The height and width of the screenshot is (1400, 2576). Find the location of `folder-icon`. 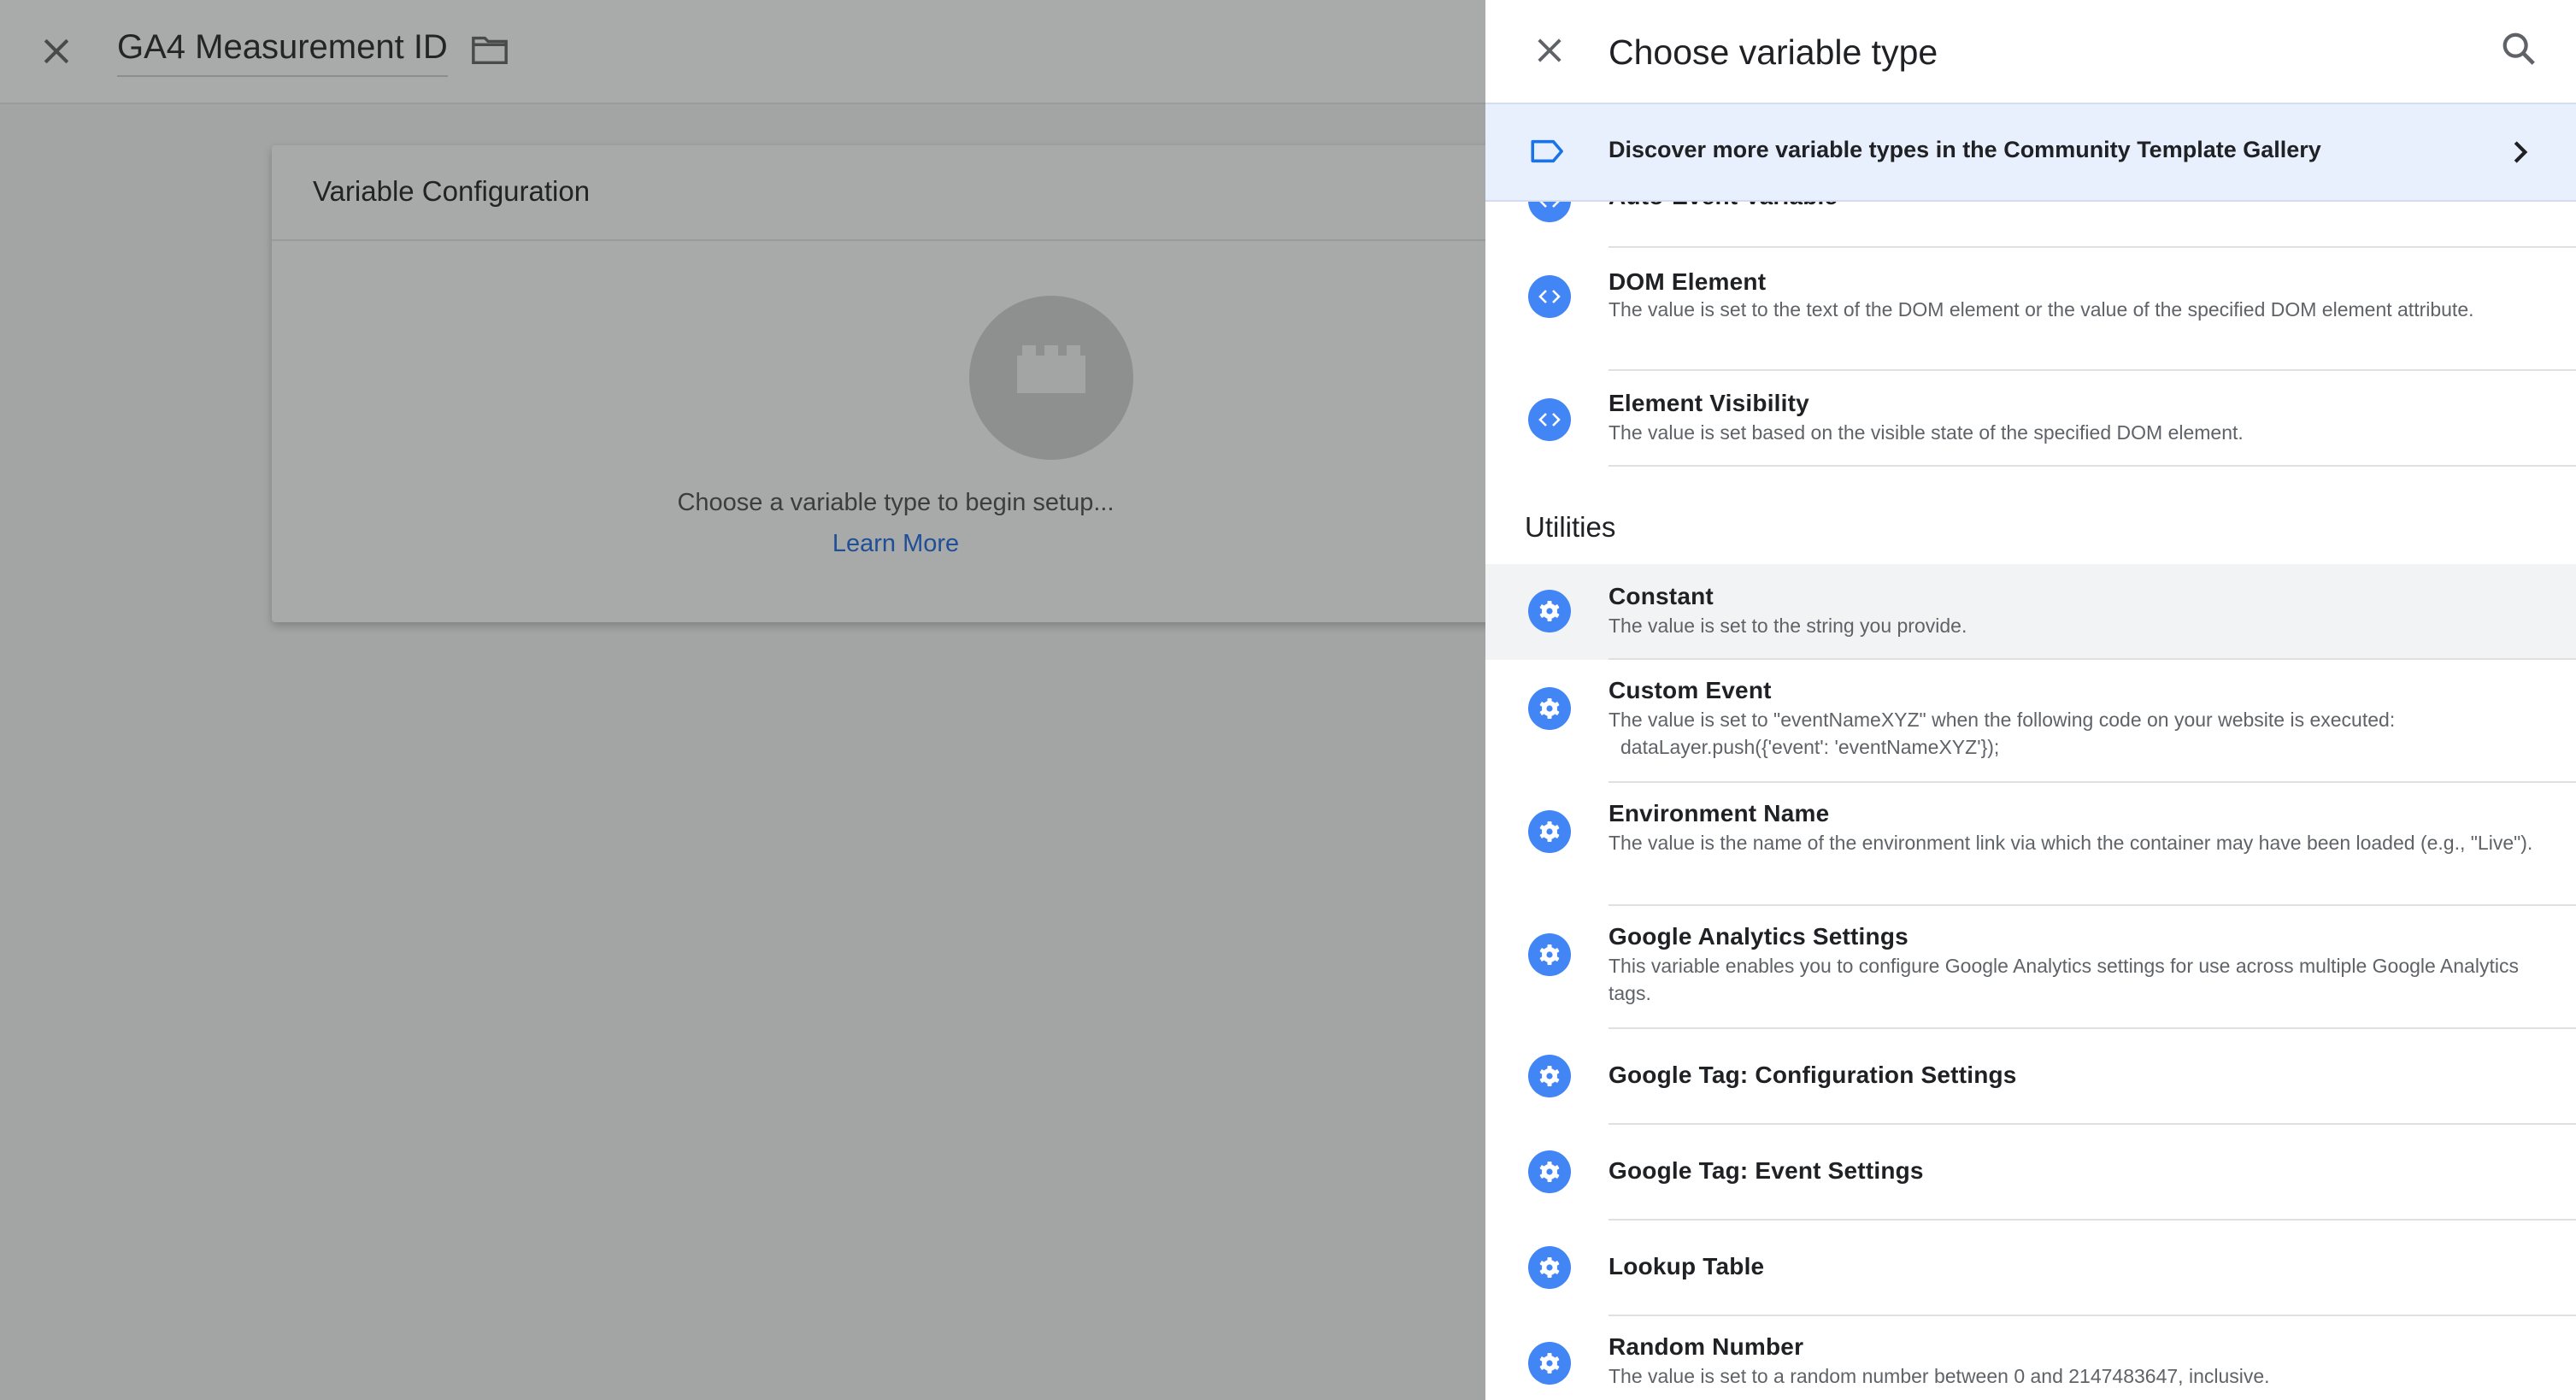

folder-icon is located at coordinates (489, 49).